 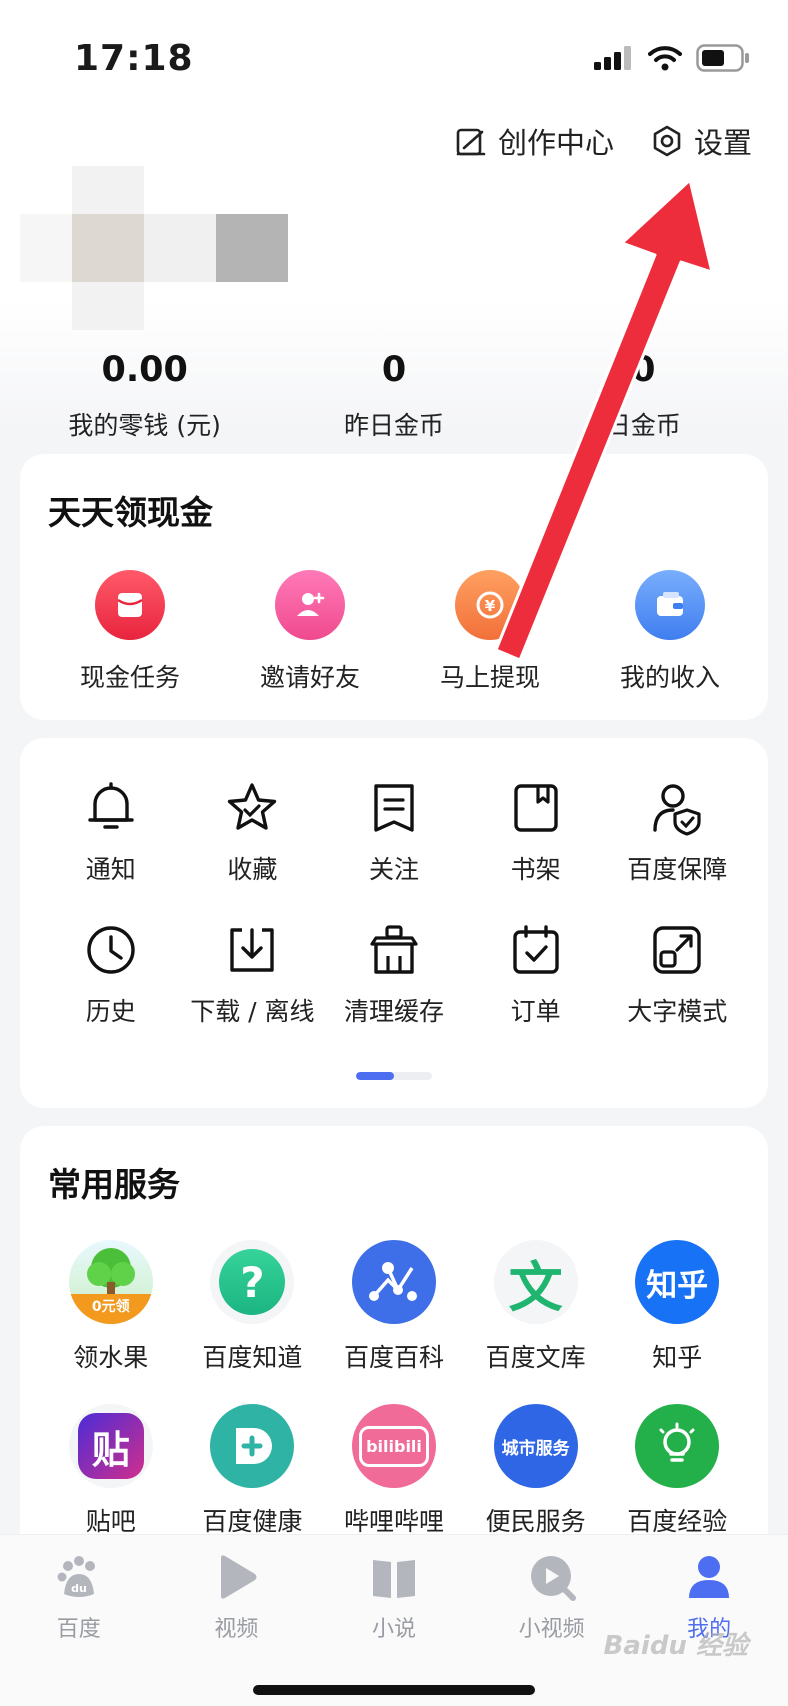 I want to click on bell-icon, so click(x=111, y=808).